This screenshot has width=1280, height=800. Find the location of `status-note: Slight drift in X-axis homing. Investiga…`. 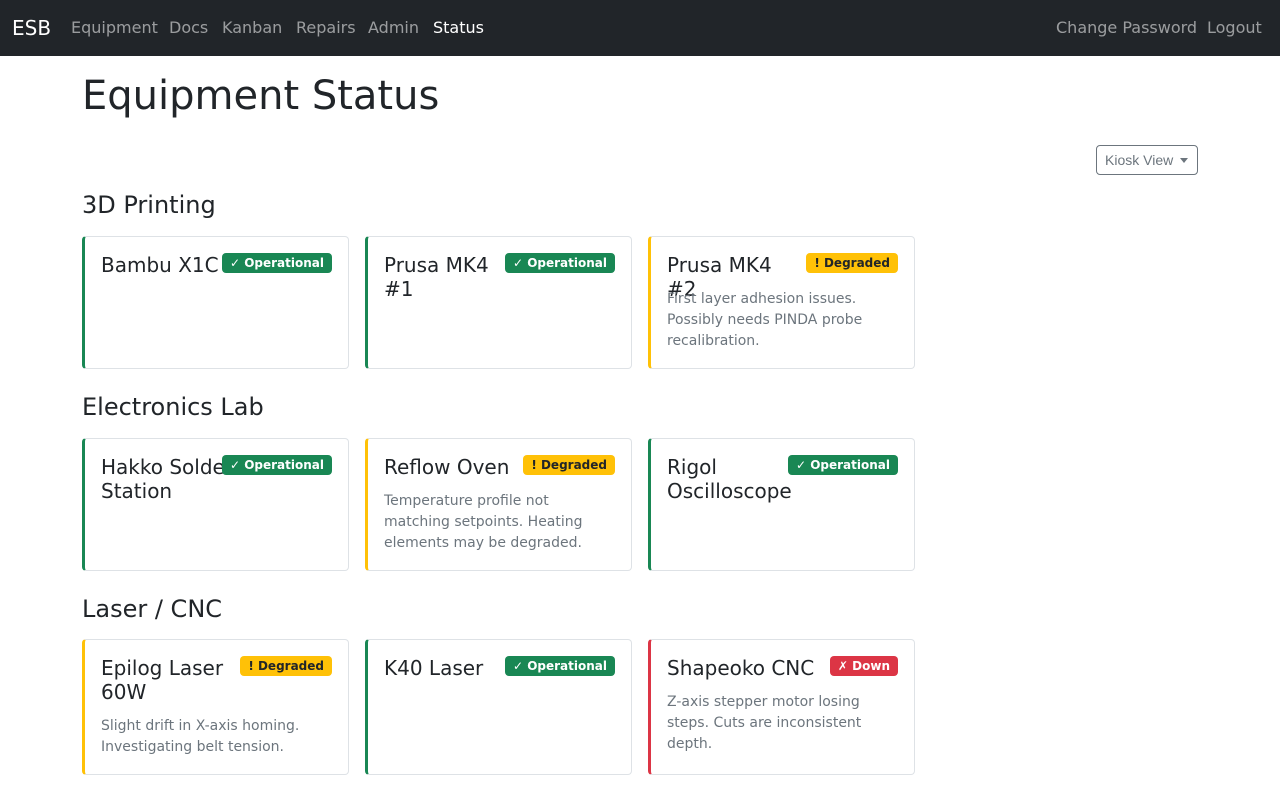

status-note: Slight drift in X-axis homing. Investiga… is located at coordinates (200, 736).